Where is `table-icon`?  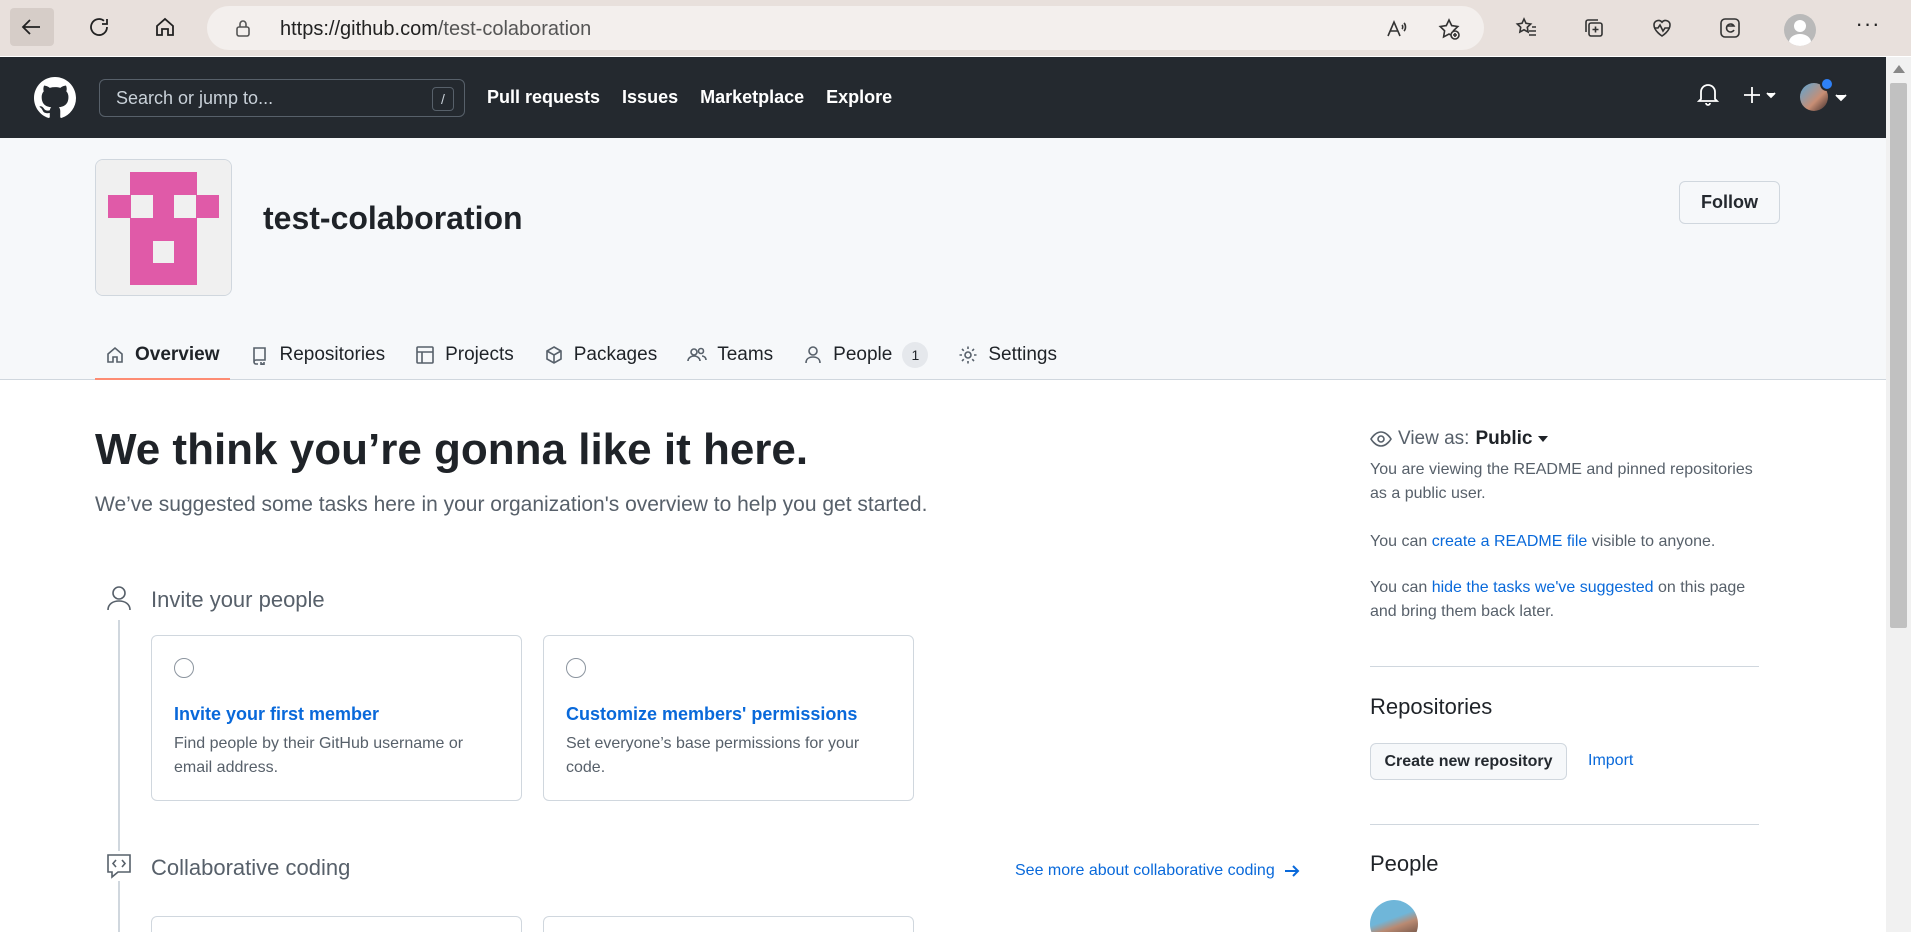
table-icon is located at coordinates (425, 355).